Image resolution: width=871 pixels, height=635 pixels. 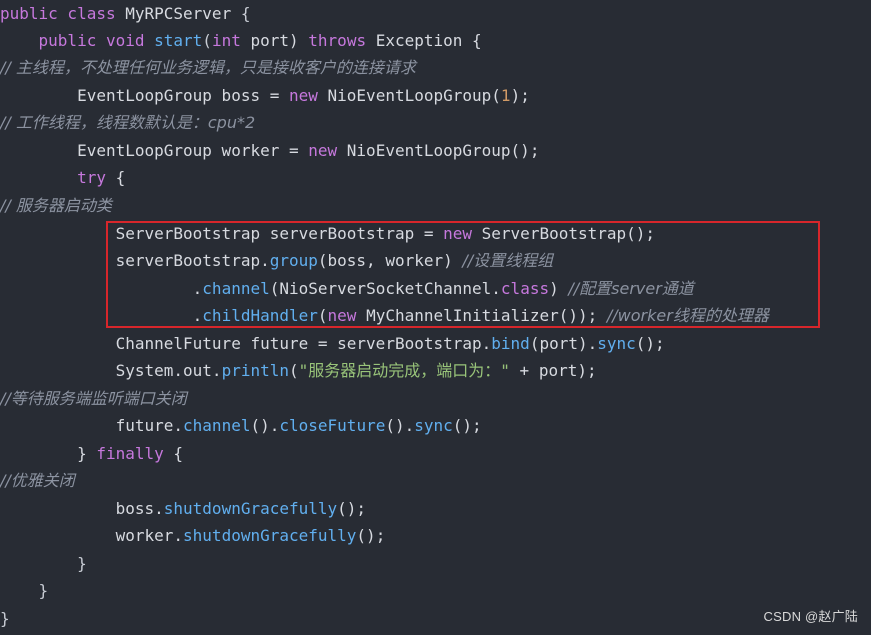 I want to click on plain-token: EventLoopGroup worker =, so click(x=154, y=150).